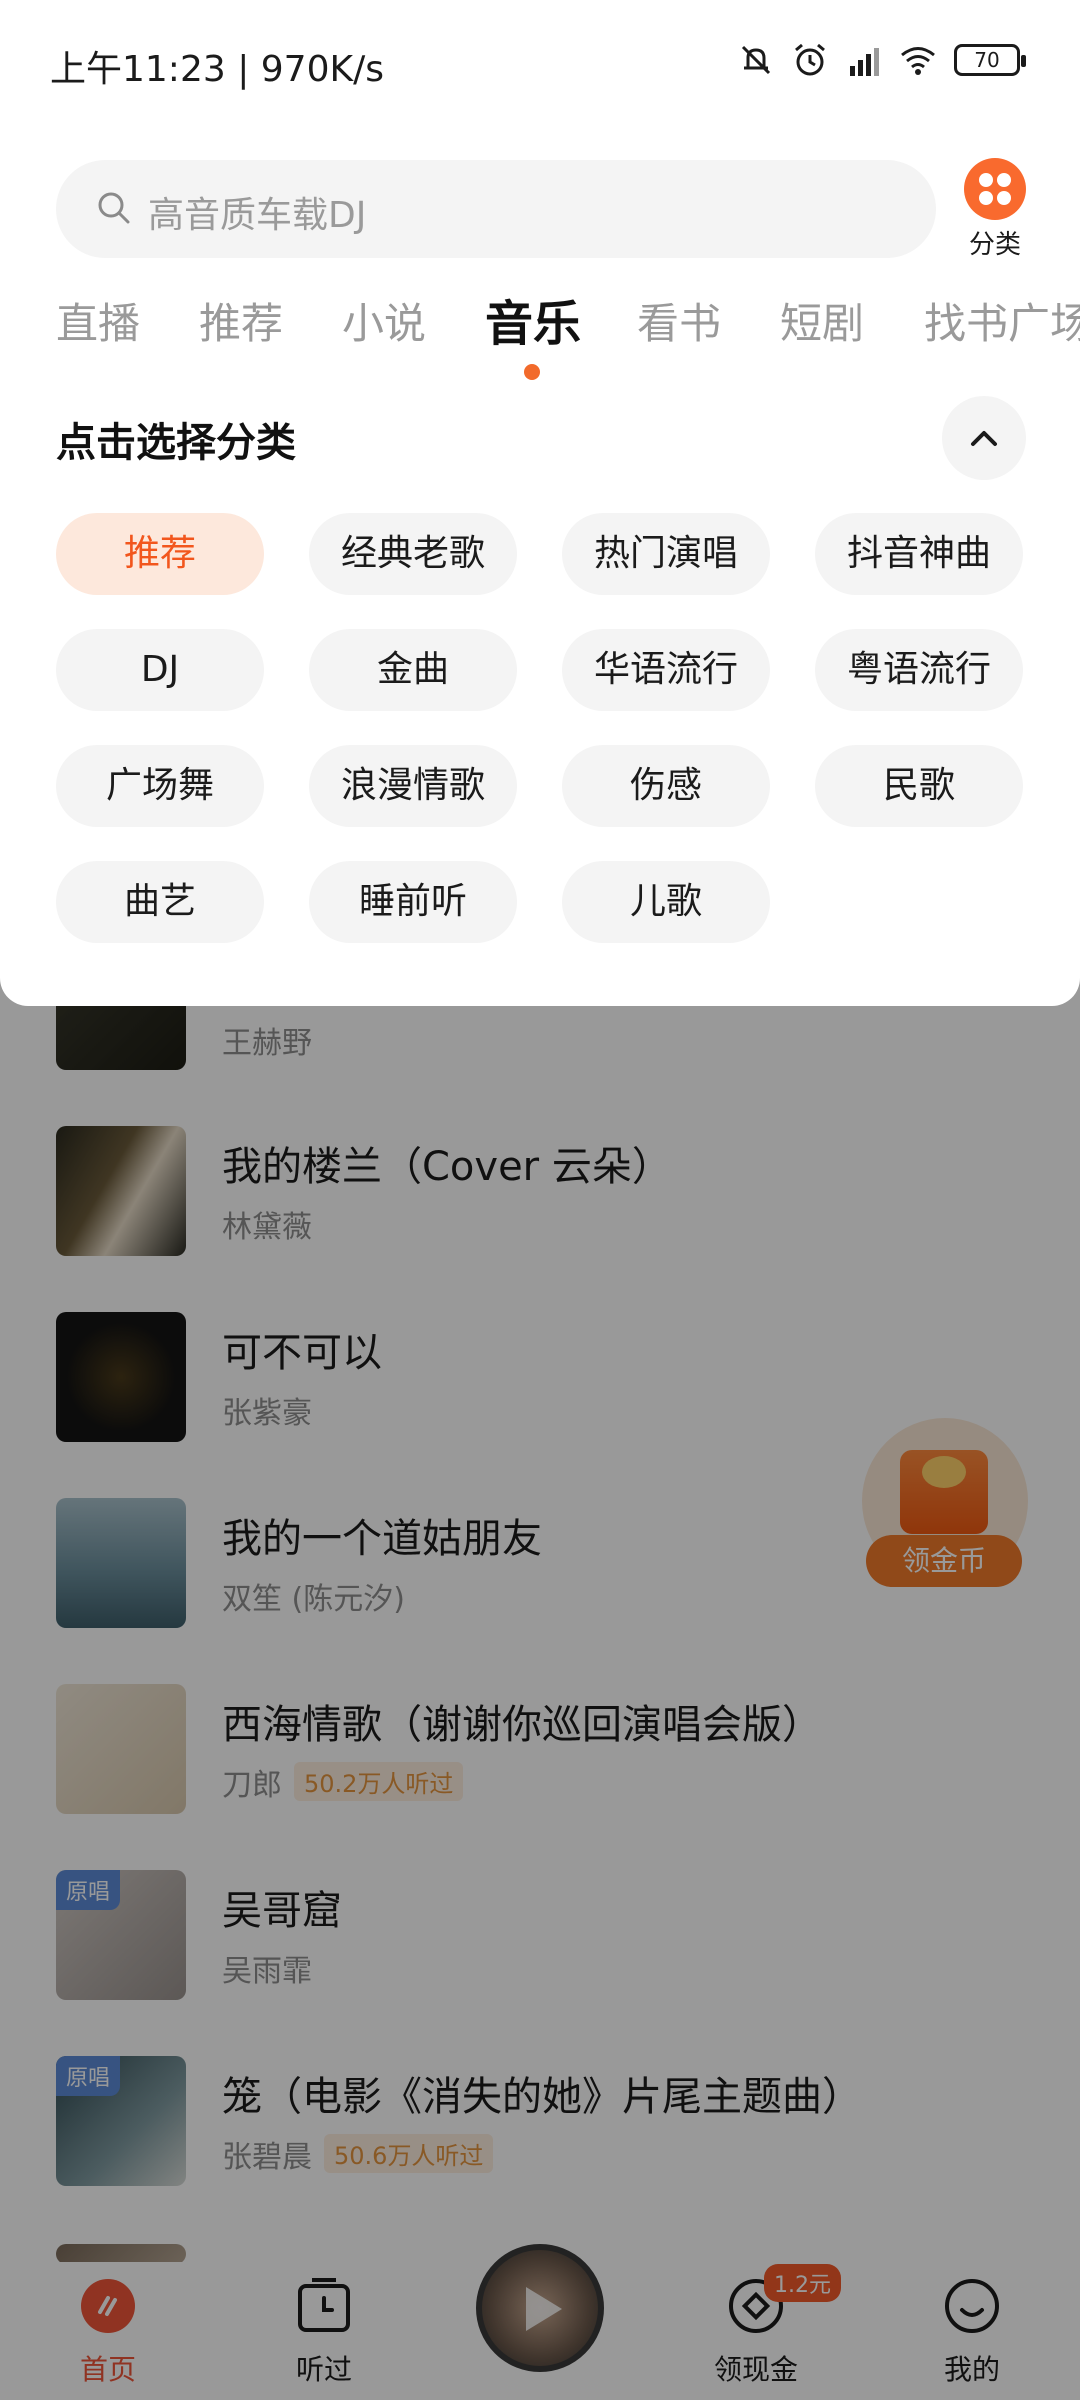  What do you see at coordinates (413, 786) in the screenshot?
I see `category-chip: 浪漫情歌` at bounding box center [413, 786].